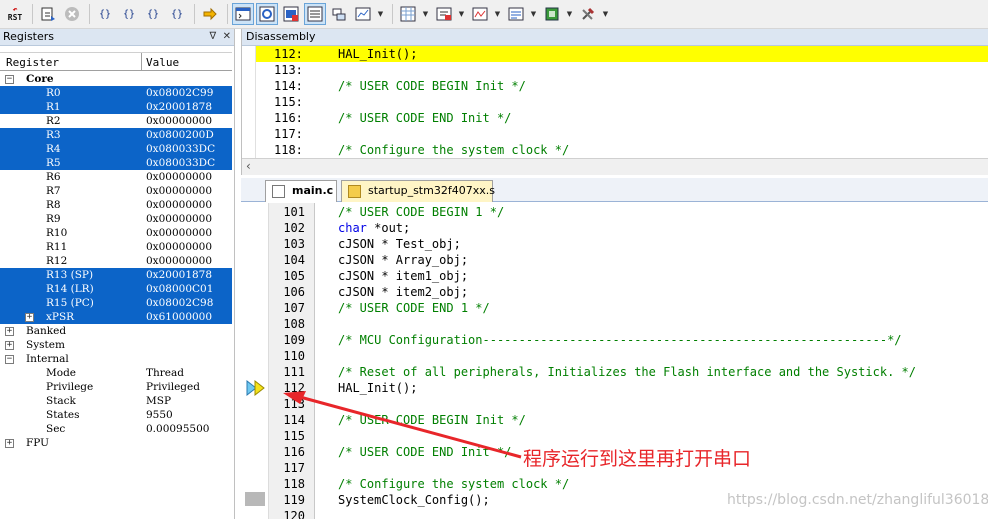  Describe the element at coordinates (116, 121) in the screenshot. I see `register-row: R2 0x00000000` at that location.